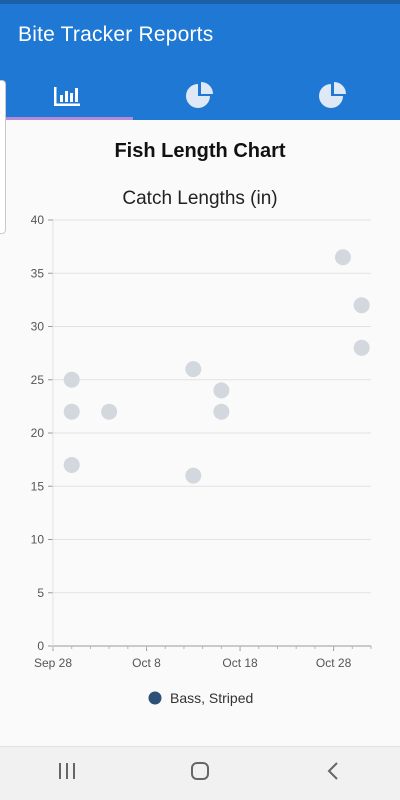  I want to click on tab-indicator, so click(66, 118).